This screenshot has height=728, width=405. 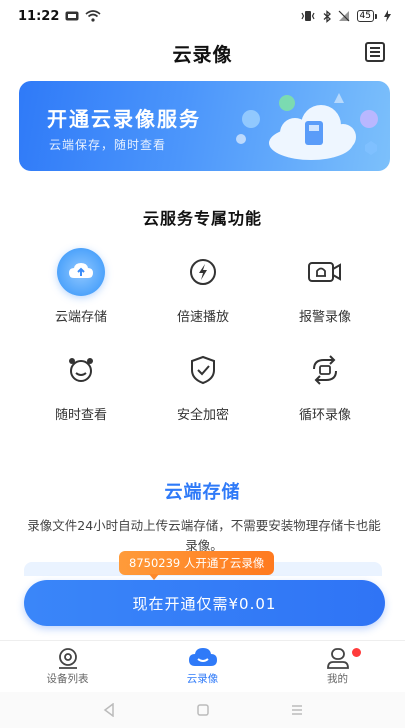 I want to click on bluetooth-icon, so click(x=327, y=16).